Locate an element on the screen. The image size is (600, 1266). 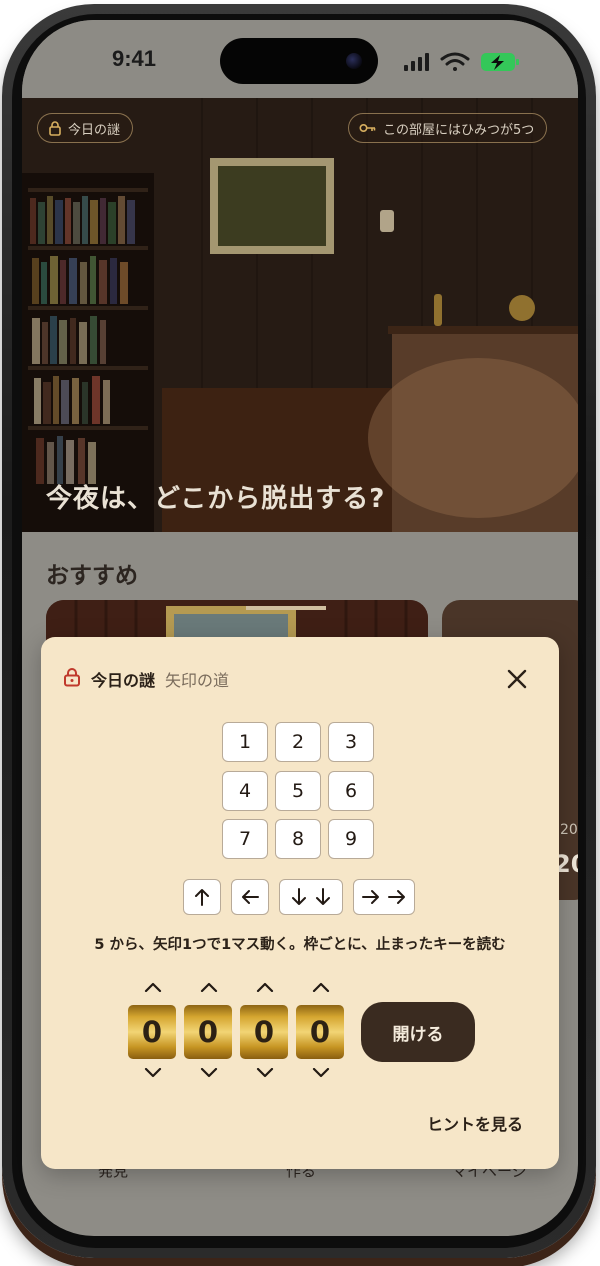
dial-4-increment-button is located at coordinates (321, 987).